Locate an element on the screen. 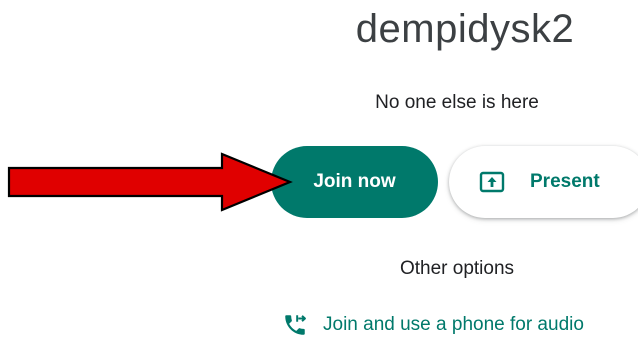 This screenshot has height=340, width=638. phone-audio-link: Join and use a phone for audio is located at coordinates (433, 325).